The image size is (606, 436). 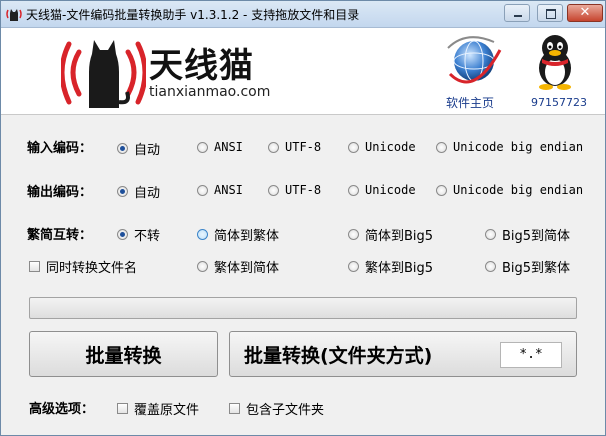 I want to click on conversion-simp-to-big5: 简体到Big5, so click(x=390, y=234).